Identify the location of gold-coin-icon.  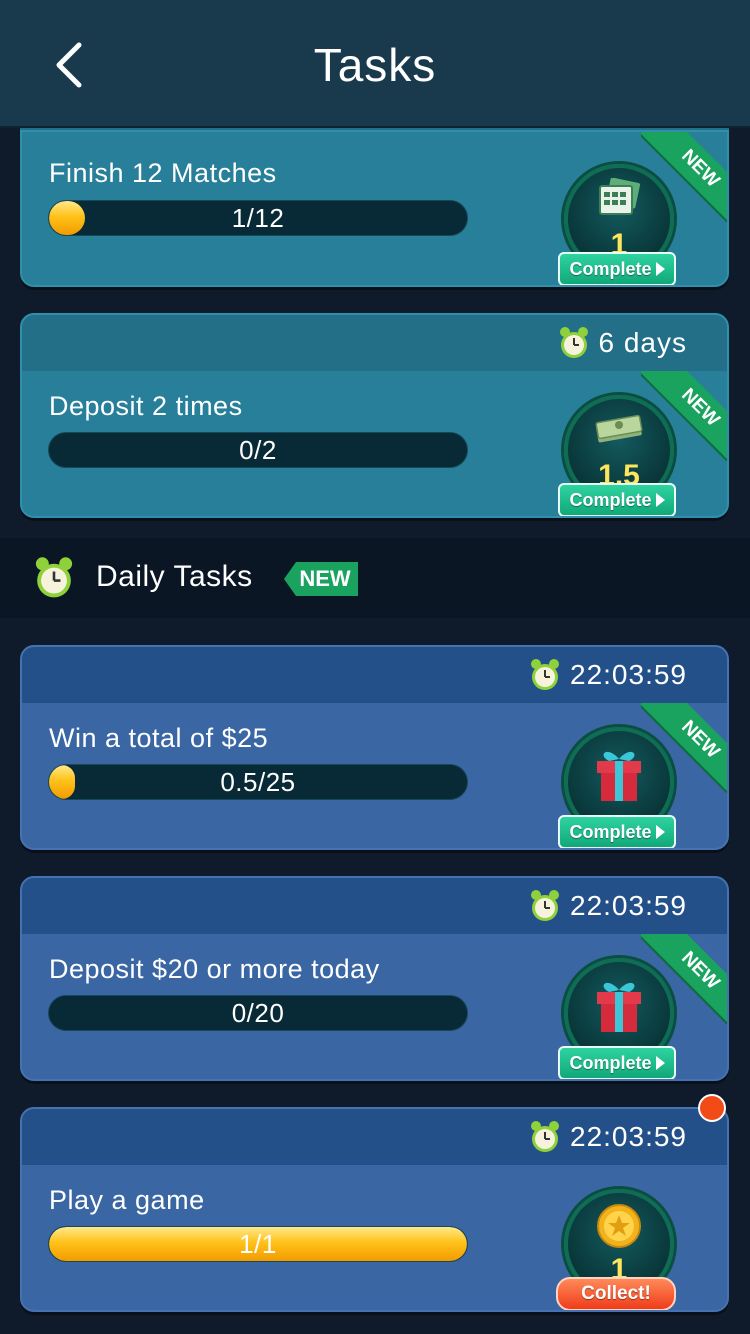
(619, 1226).